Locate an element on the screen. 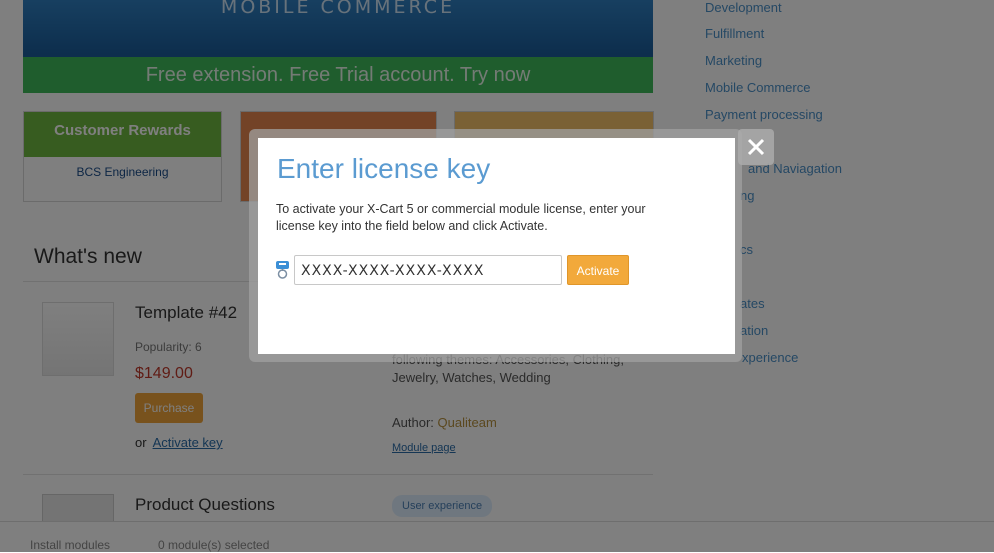 The image size is (994, 553). close-icon is located at coordinates (756, 147).